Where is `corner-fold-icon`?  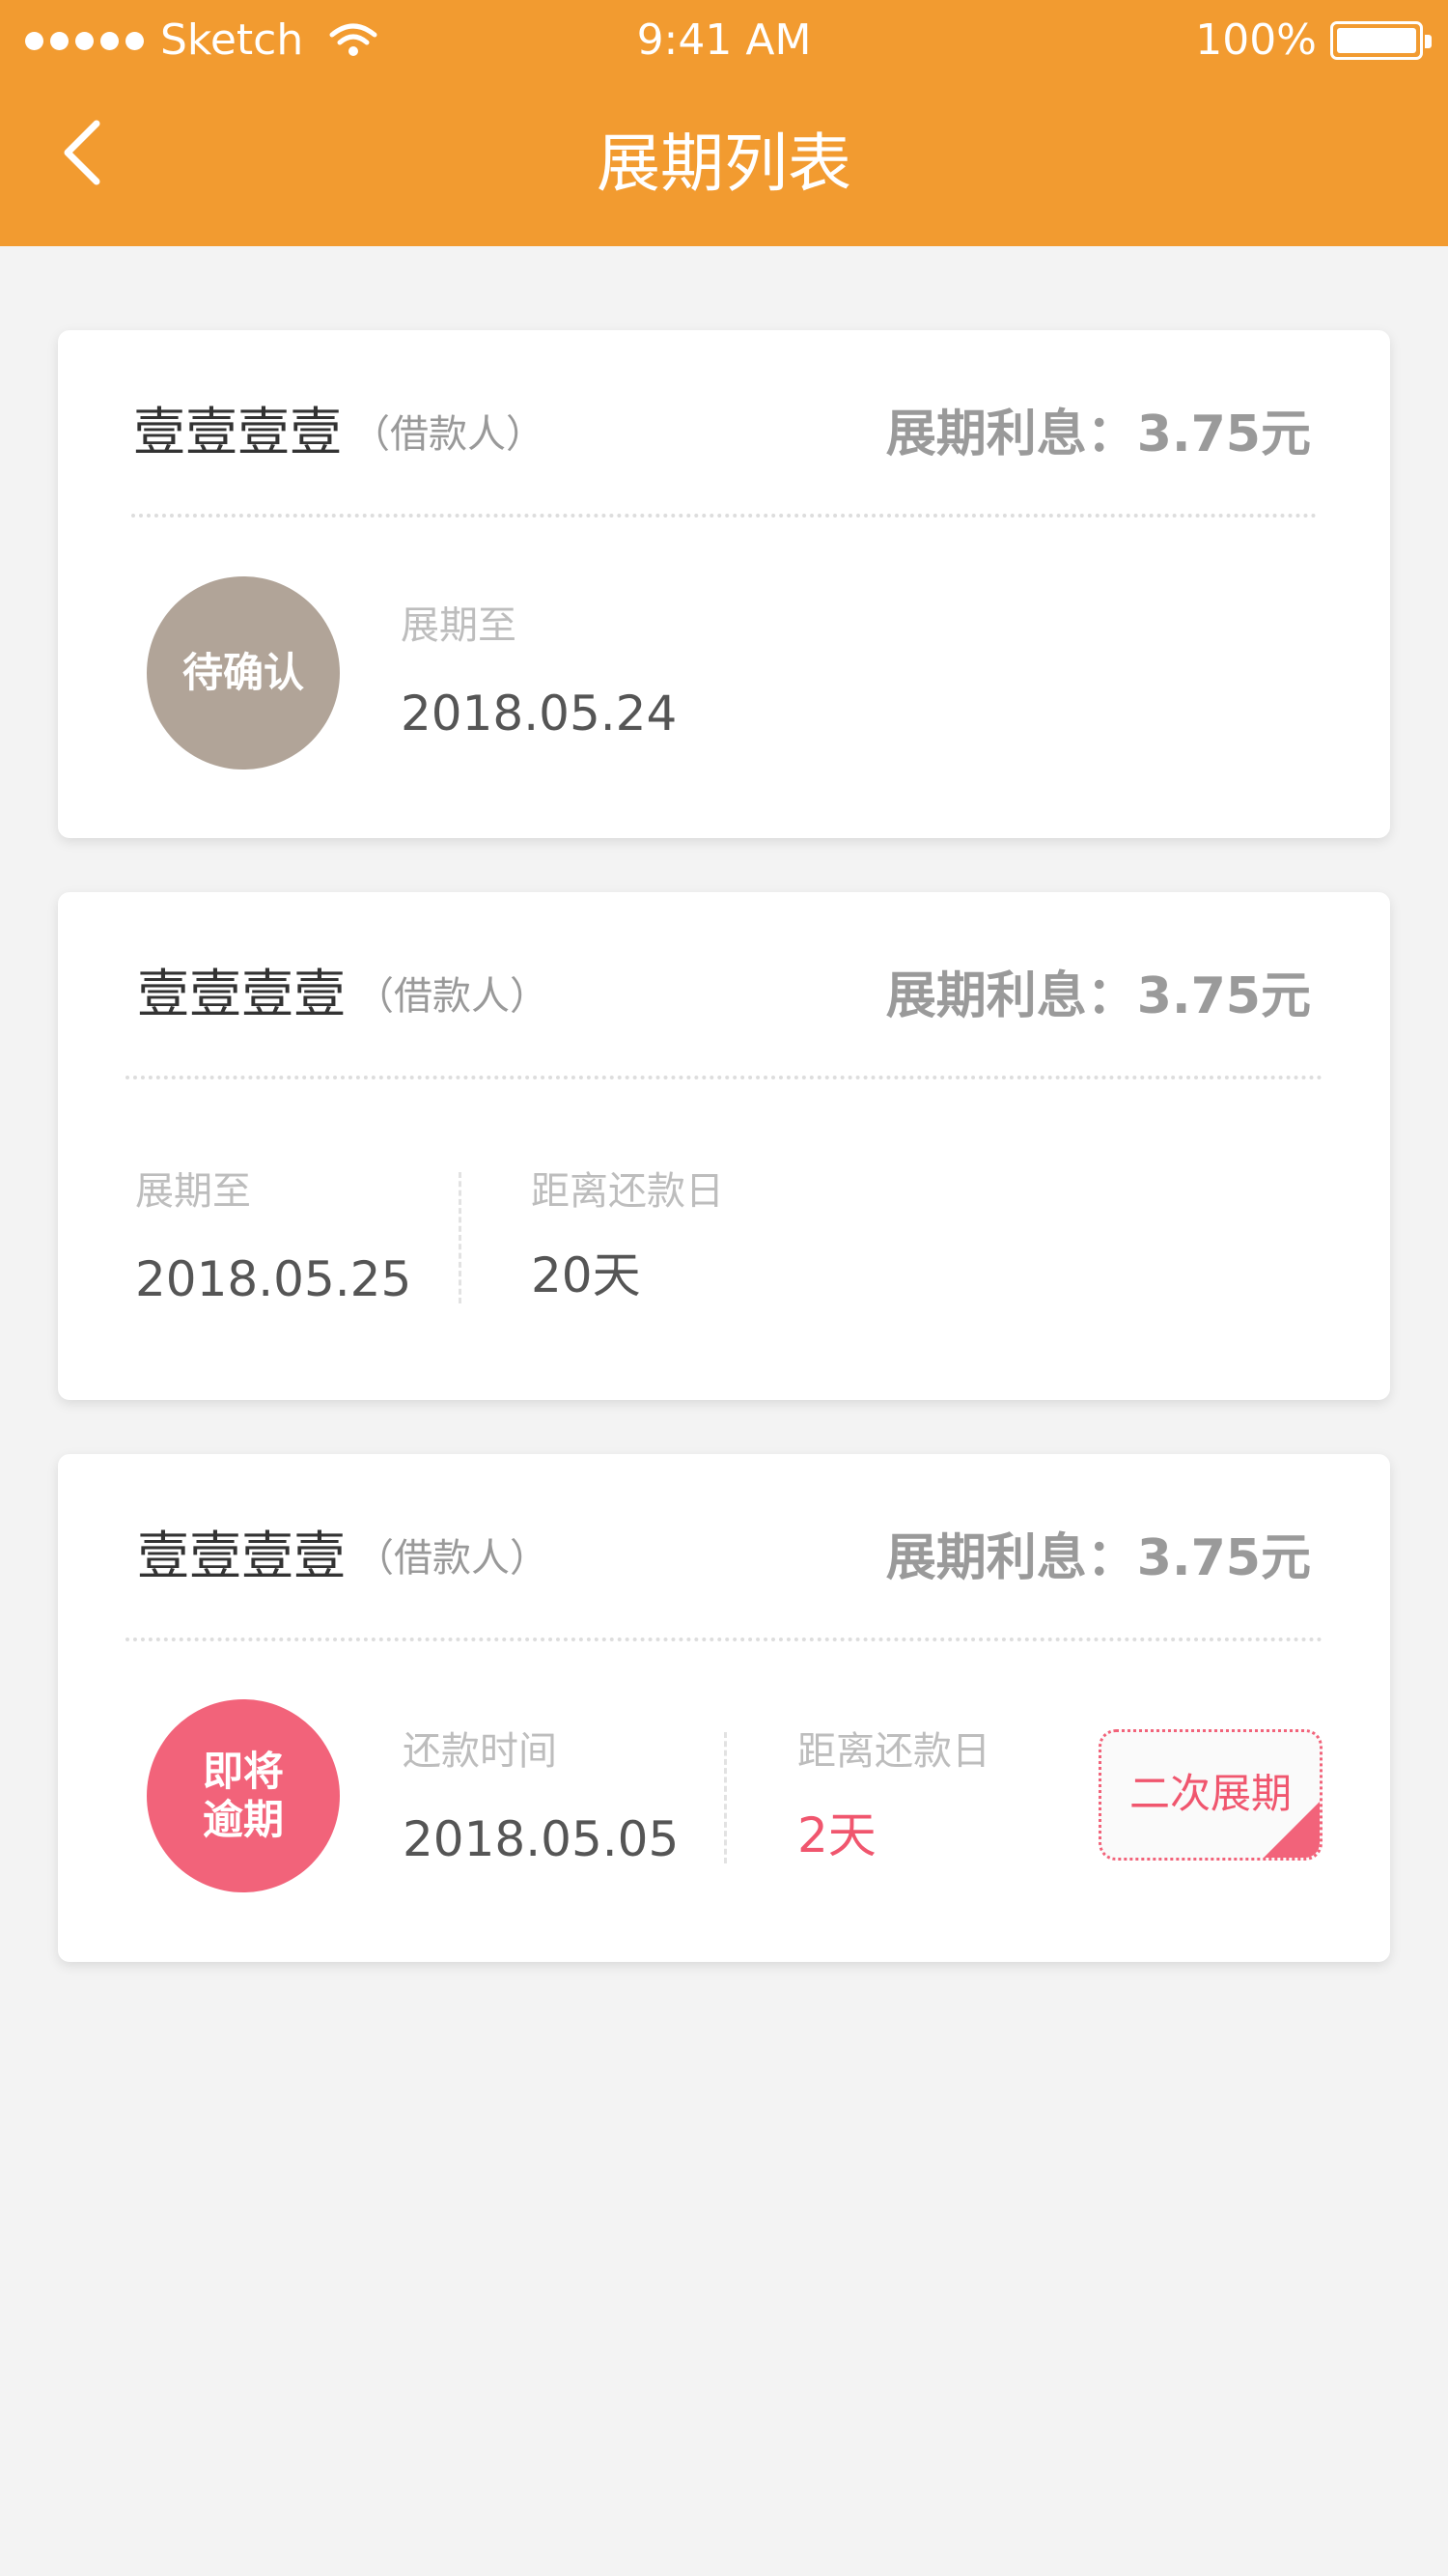
corner-fold-icon is located at coordinates (1292, 1830).